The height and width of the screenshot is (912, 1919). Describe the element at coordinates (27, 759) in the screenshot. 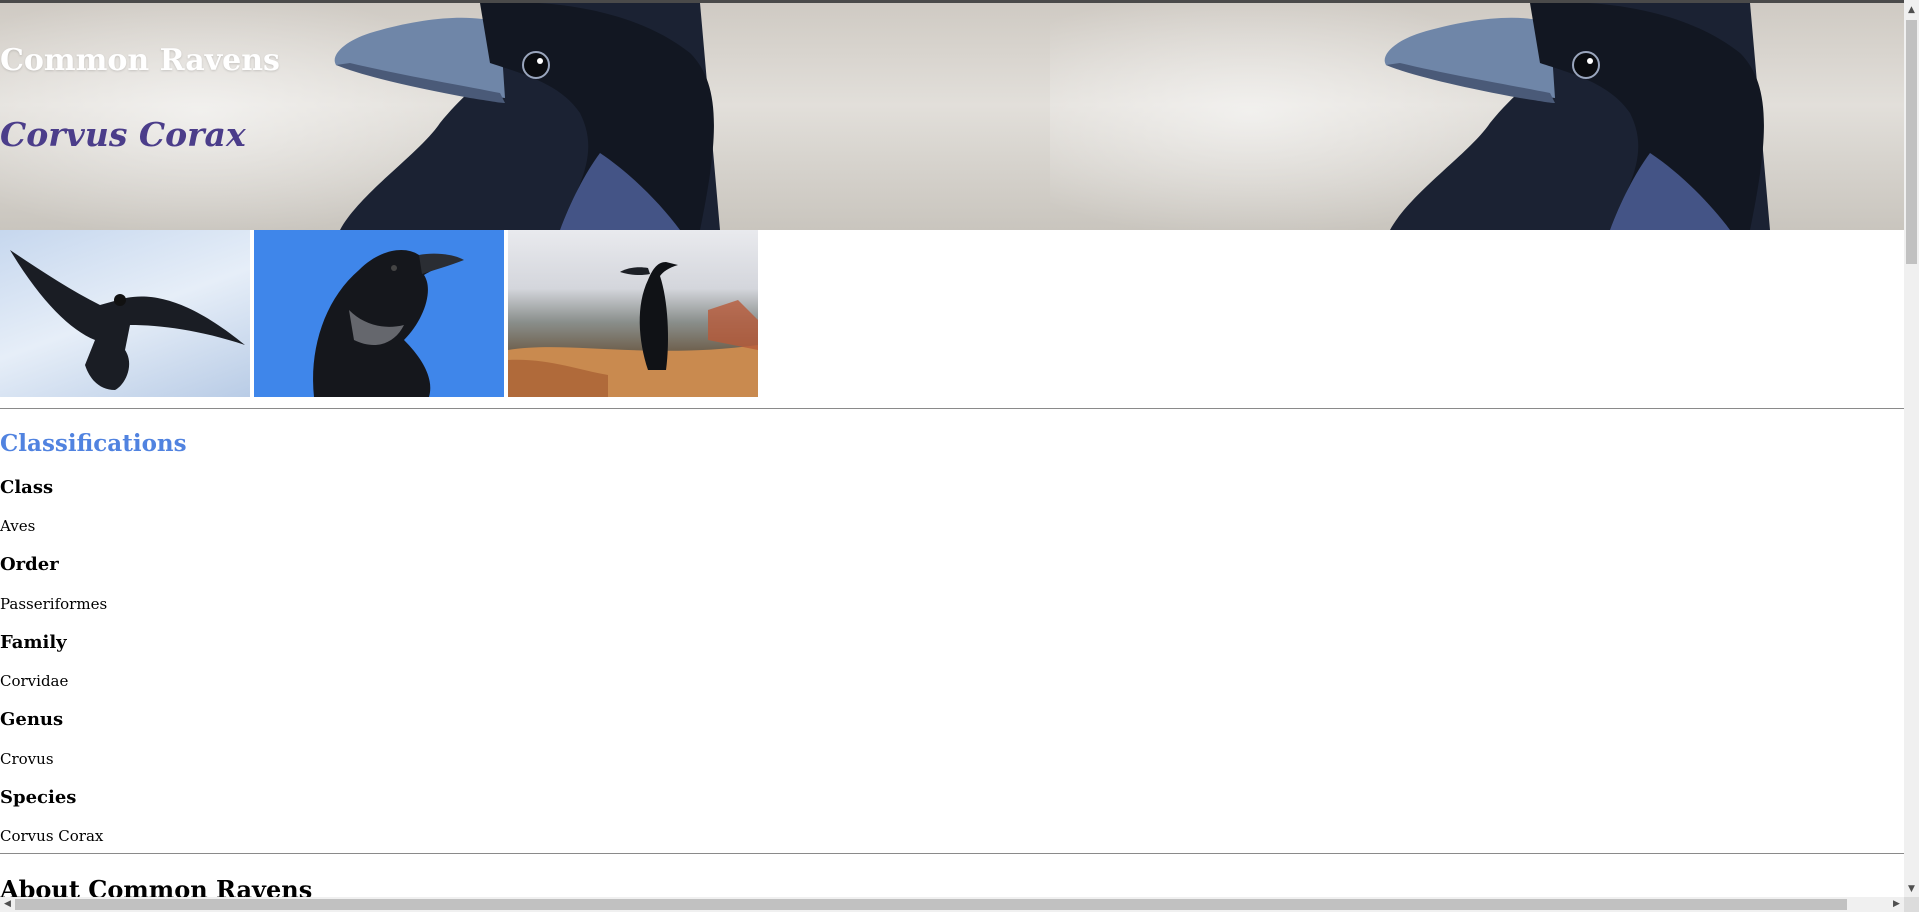

I see `classification-value-genus: Crovus` at that location.